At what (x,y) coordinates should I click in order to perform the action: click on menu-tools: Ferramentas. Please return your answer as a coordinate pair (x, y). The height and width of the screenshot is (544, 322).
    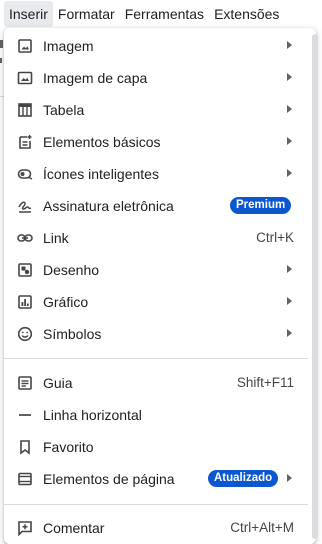
    Looking at the image, I should click on (164, 14).